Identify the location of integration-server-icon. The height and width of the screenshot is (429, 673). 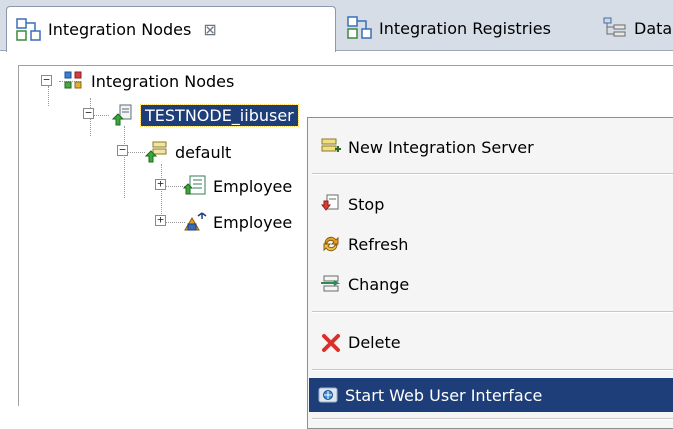
(156, 152).